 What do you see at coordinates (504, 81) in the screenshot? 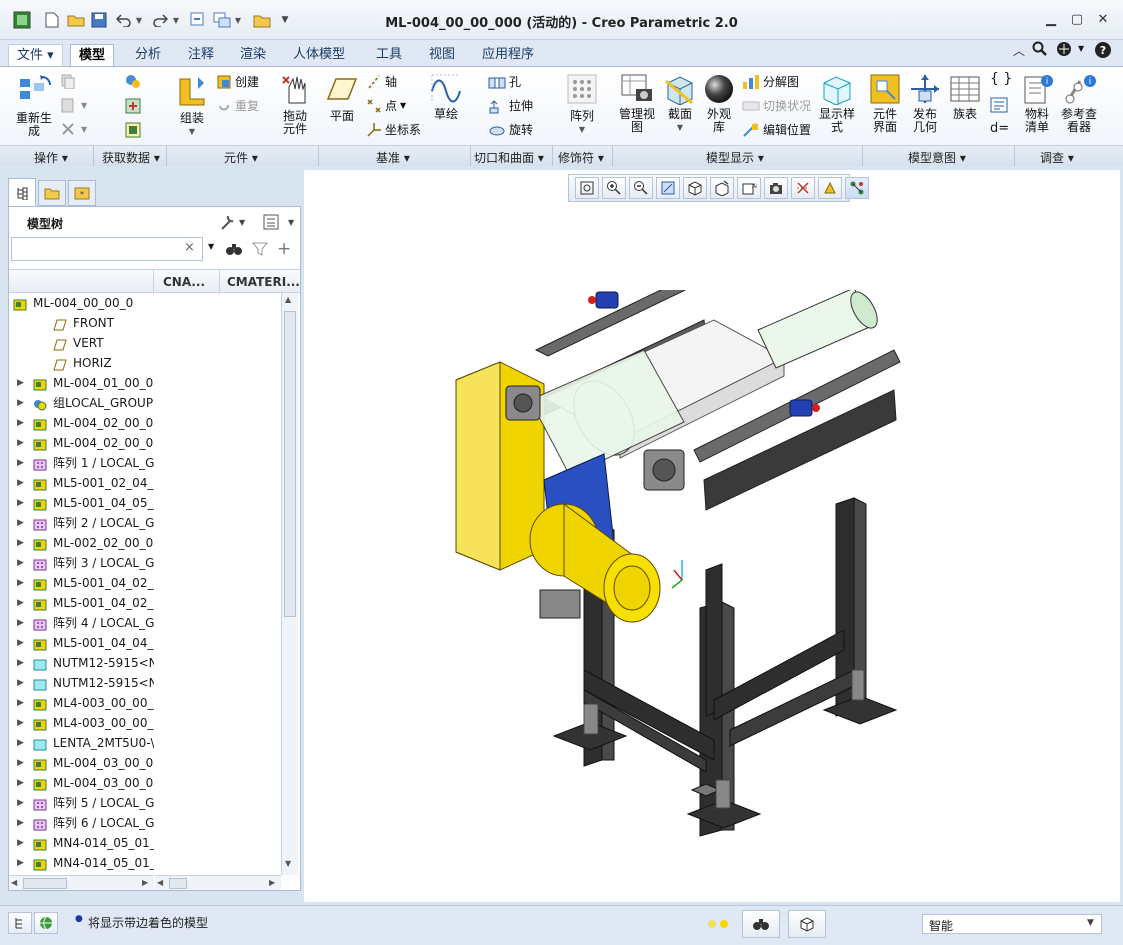
I see `hole-button: 孔` at bounding box center [504, 81].